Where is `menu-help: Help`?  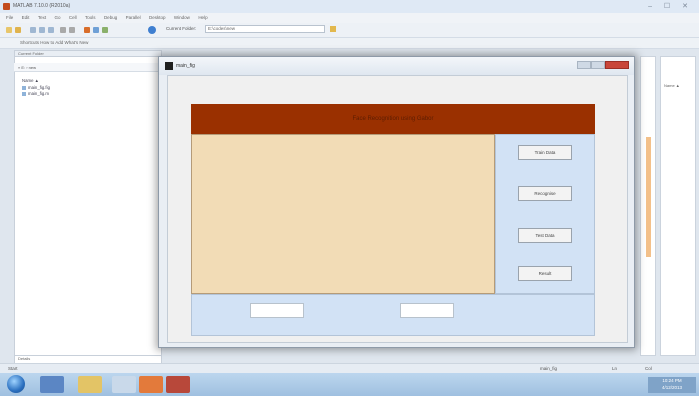
menu-help: Help is located at coordinates (202, 17).